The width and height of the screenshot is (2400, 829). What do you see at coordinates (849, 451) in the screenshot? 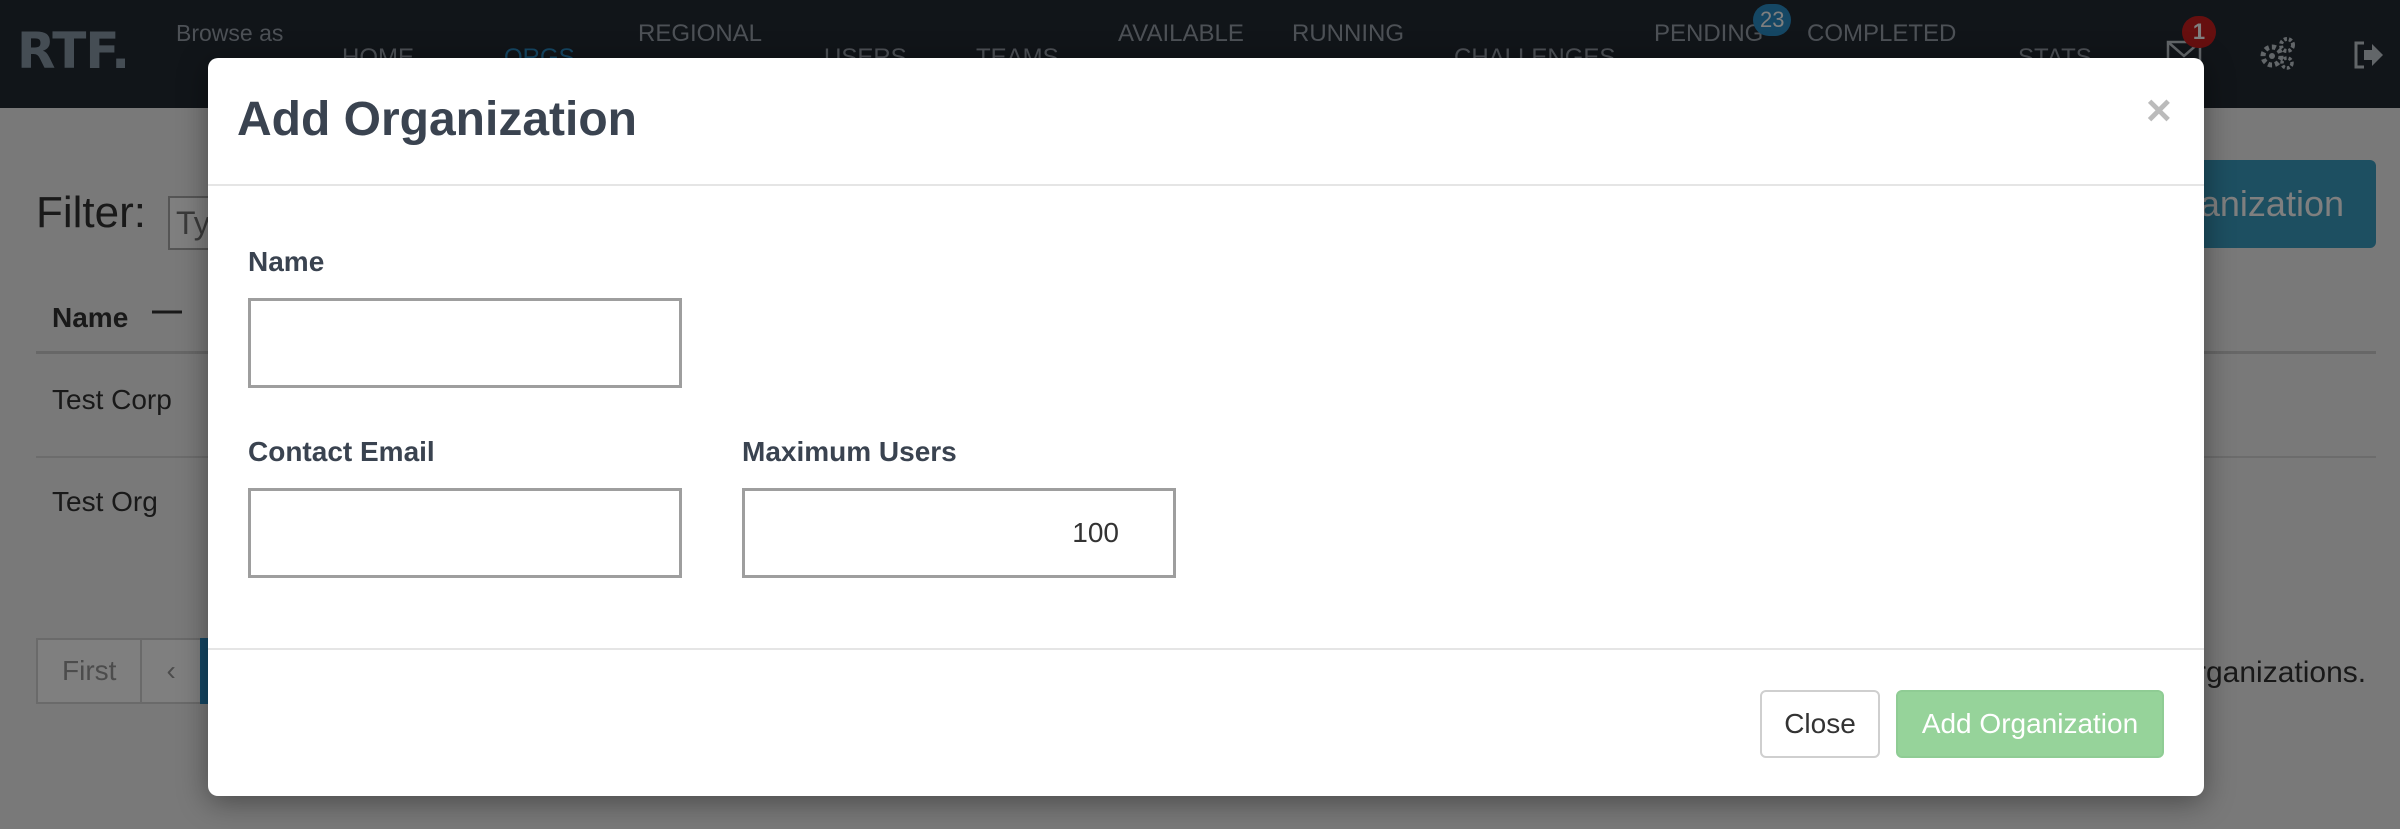
I see `maximum-users-label: Maximum Users` at bounding box center [849, 451].